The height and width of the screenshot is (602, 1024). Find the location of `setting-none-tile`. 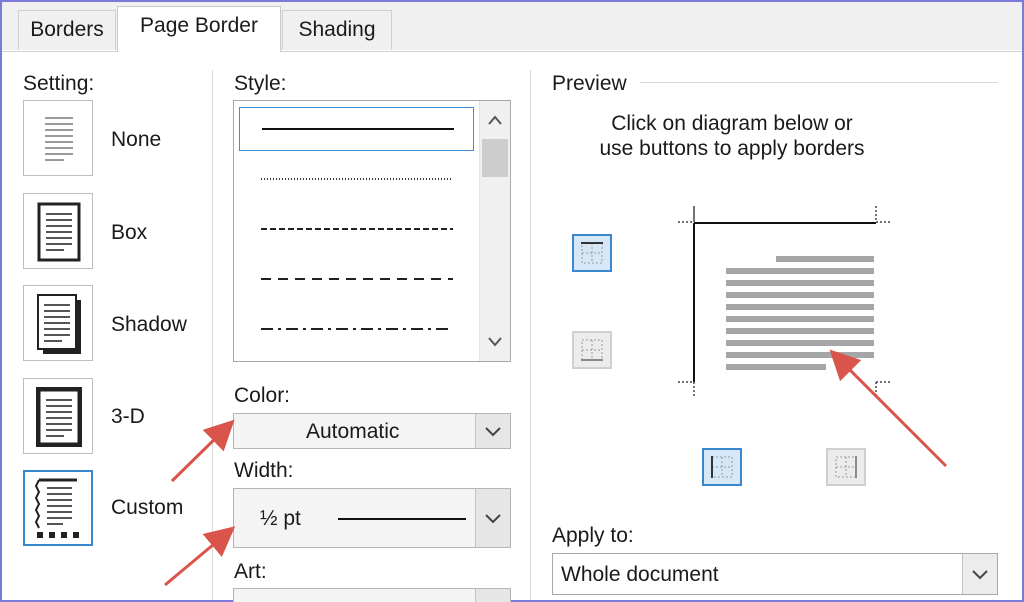

setting-none-tile is located at coordinates (58, 138).